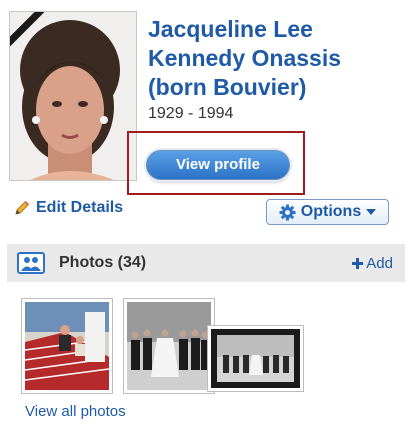 The image size is (412, 426). Describe the element at coordinates (371, 212) in the screenshot. I see `caret-down-icon` at that location.